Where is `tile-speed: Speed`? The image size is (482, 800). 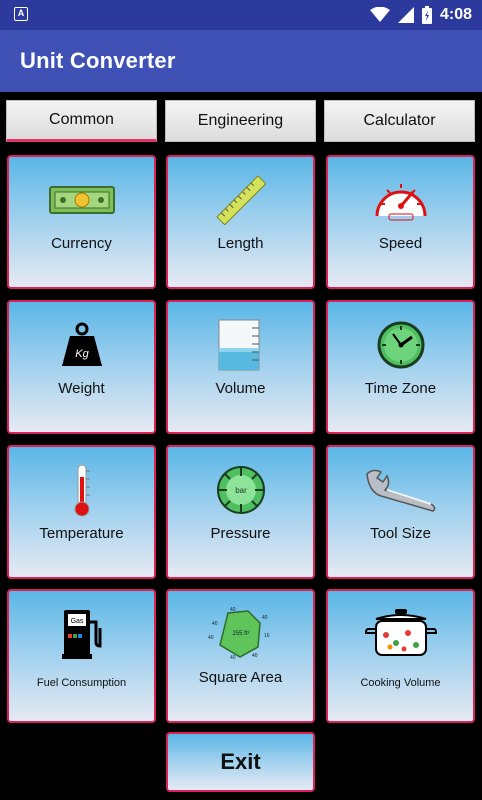
tile-speed: Speed is located at coordinates (400, 222).